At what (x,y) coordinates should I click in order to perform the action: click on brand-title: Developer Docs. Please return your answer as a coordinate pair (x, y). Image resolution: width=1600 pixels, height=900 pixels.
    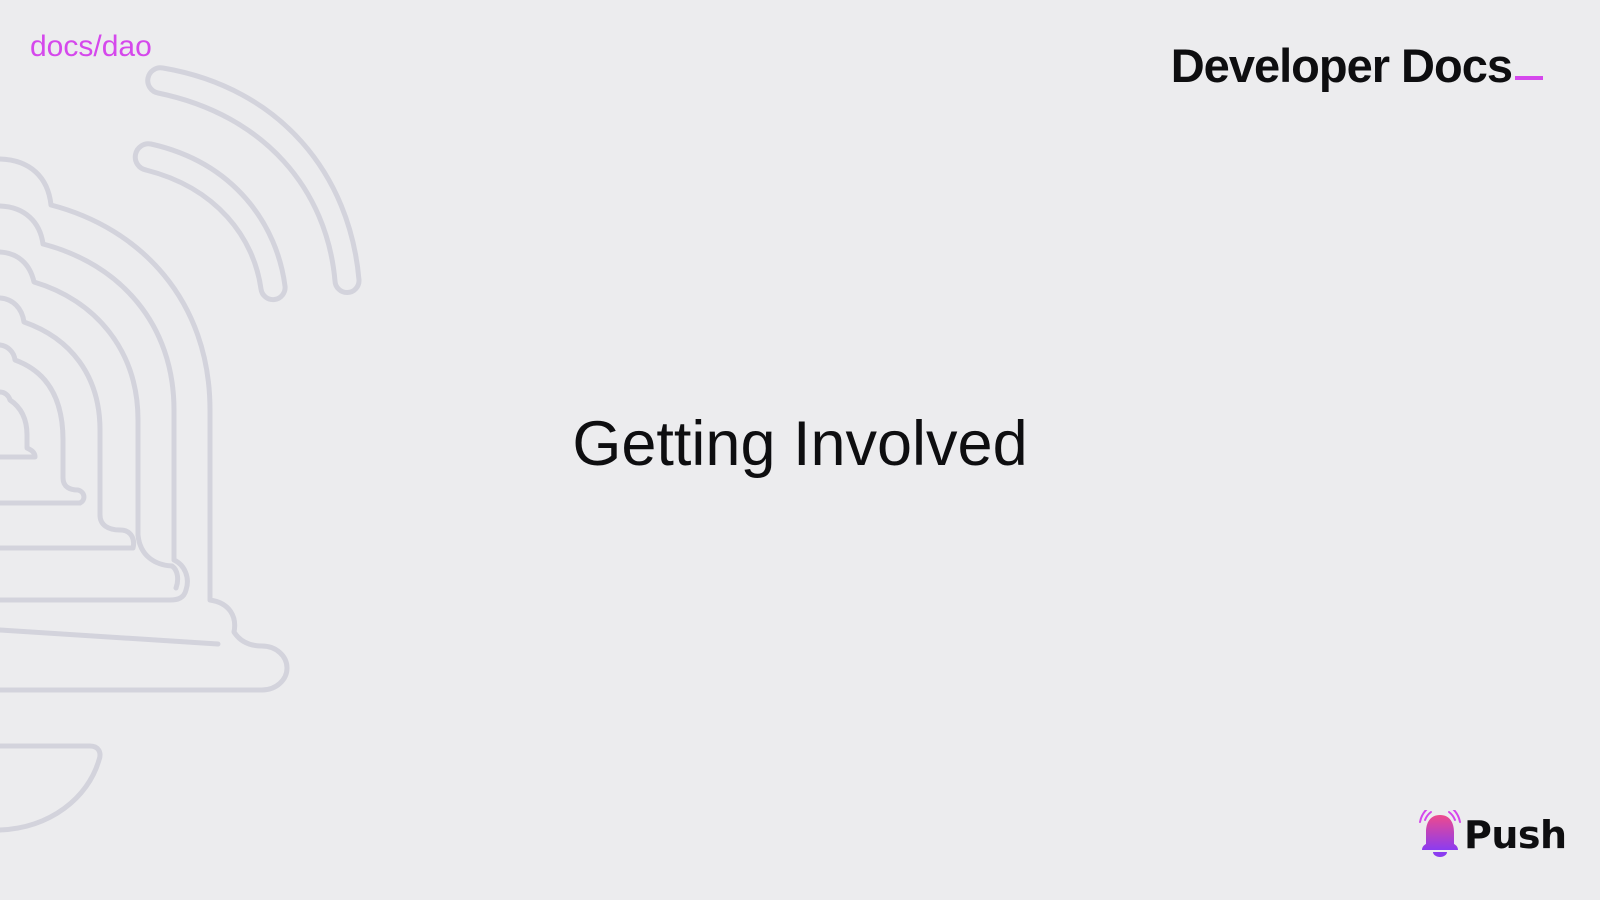
    Looking at the image, I should click on (1341, 65).